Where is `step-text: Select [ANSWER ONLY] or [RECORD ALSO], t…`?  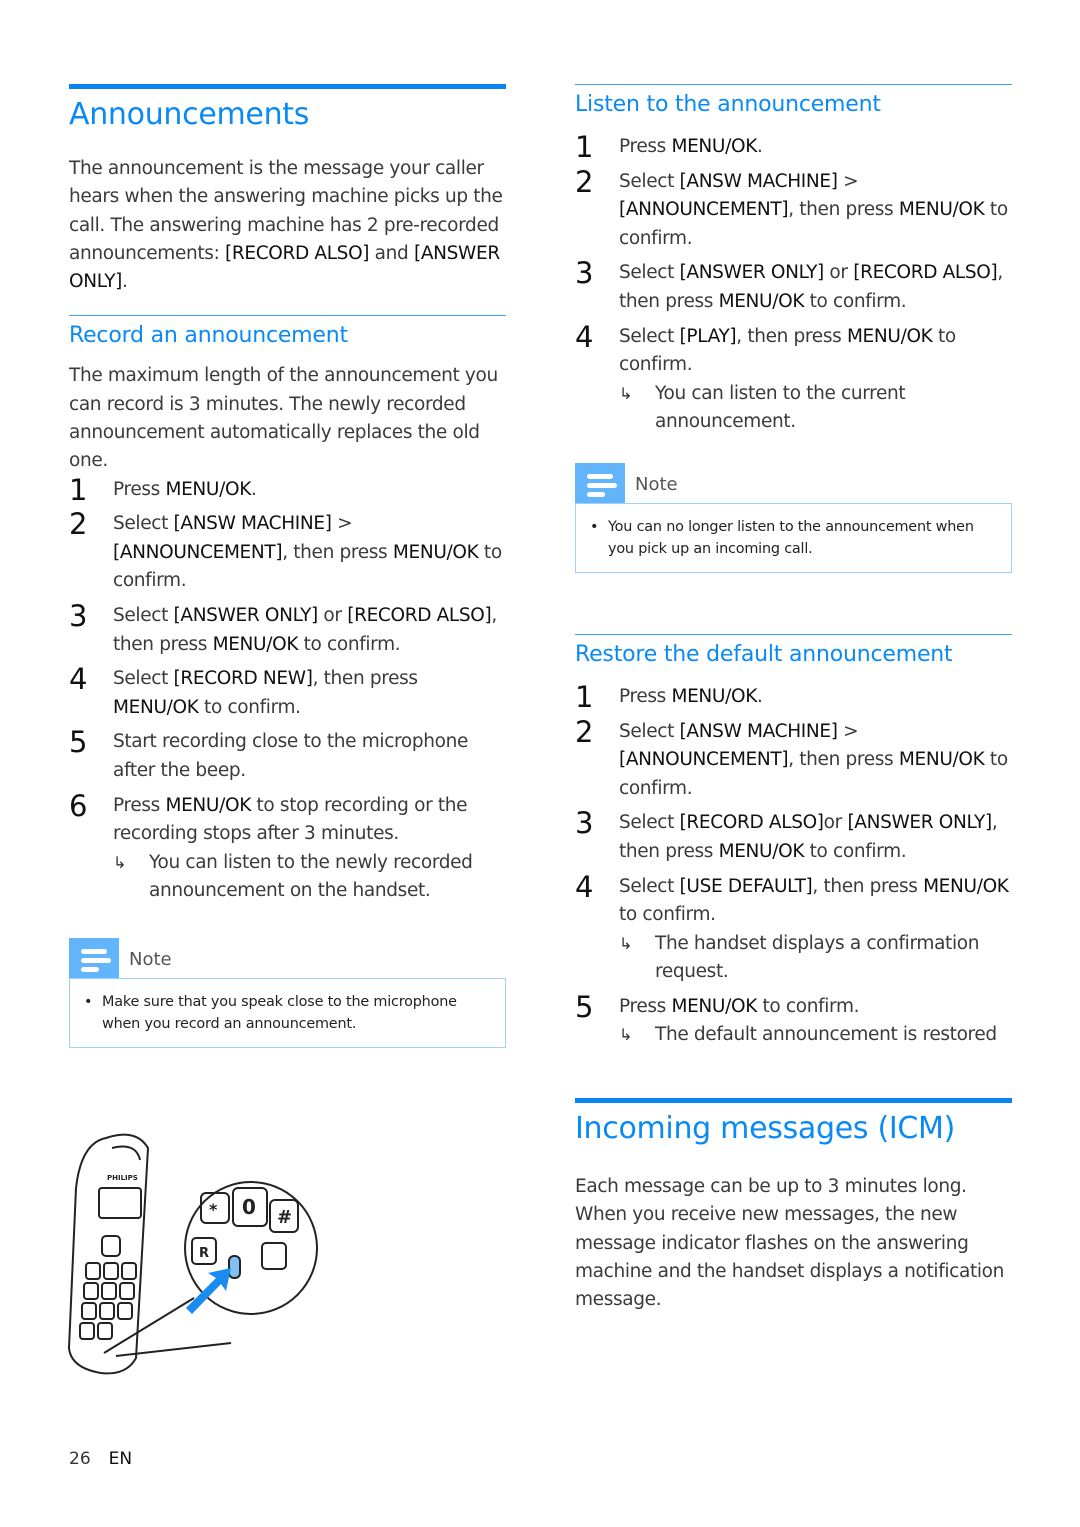 step-text: Select [ANSWER ONLY] or [RECORD ALSO], t… is located at coordinates (309, 630).